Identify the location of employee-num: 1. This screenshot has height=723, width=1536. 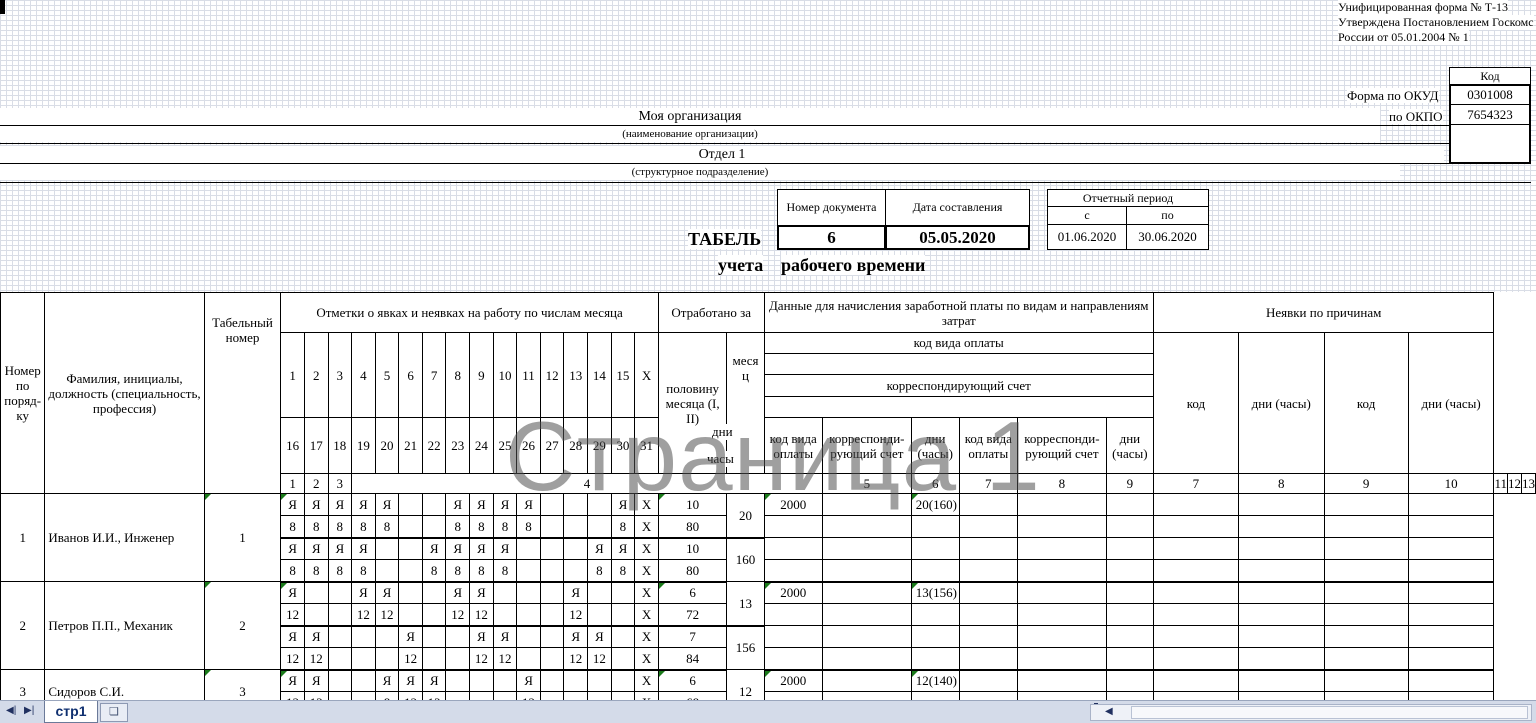
(23, 537).